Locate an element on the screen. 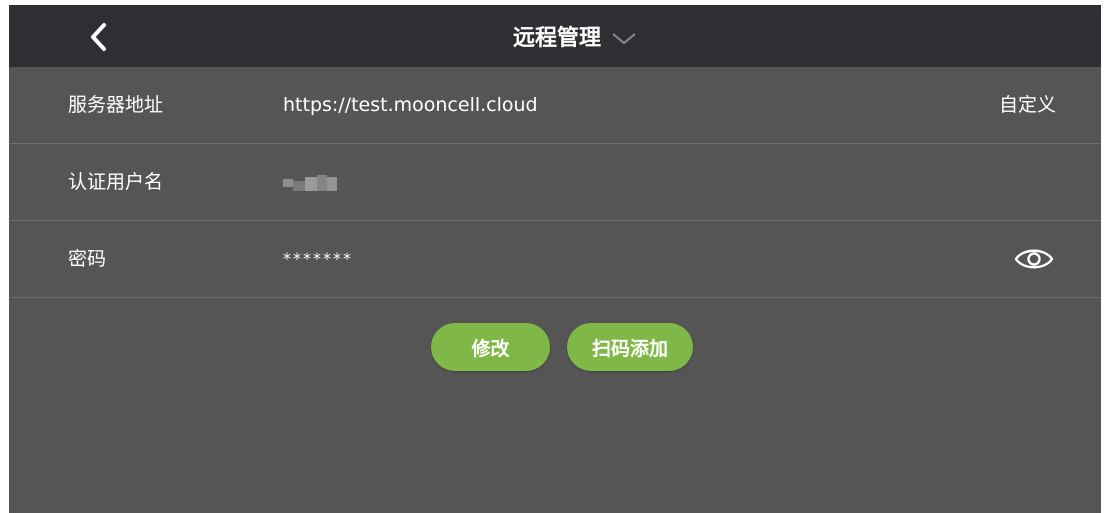  username-row: 认证用户名 is located at coordinates (555, 182).